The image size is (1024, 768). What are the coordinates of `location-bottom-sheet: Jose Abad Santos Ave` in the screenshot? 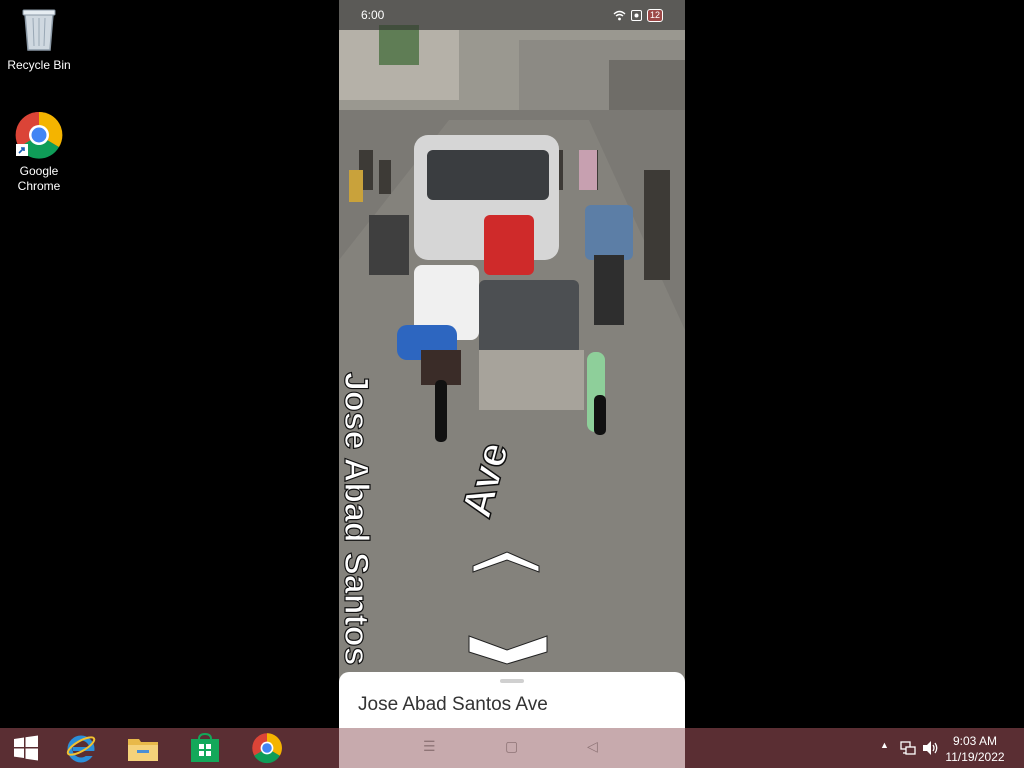 It's located at (512, 700).